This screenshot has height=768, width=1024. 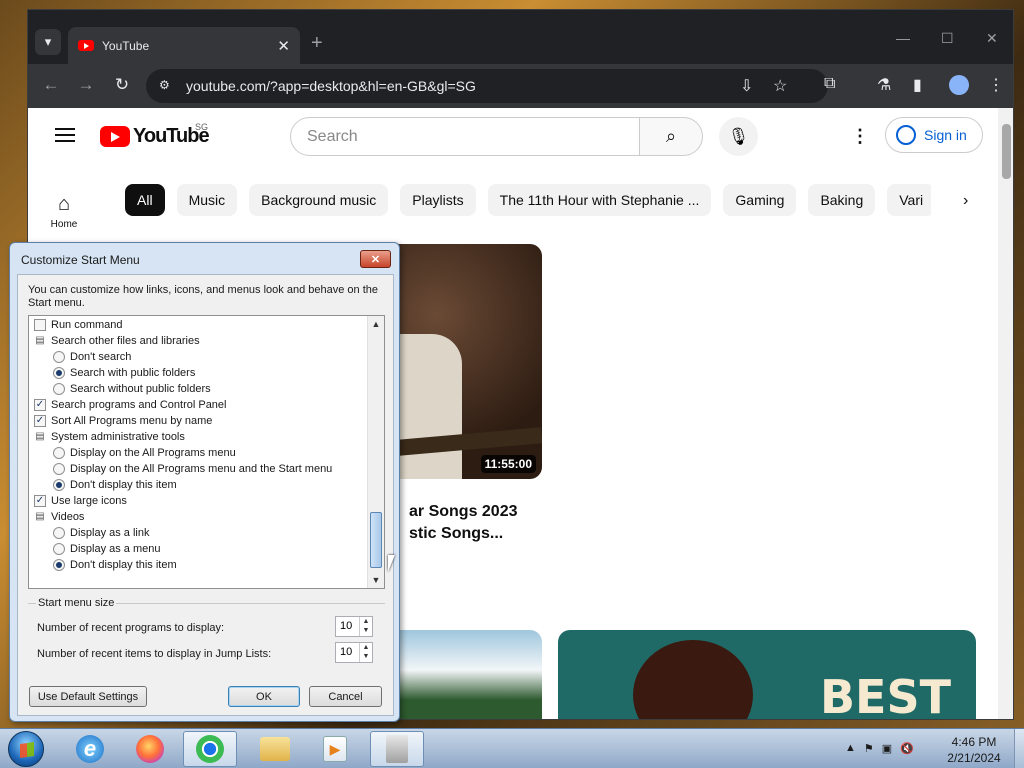 What do you see at coordinates (1019, 748) in the screenshot?
I see `show-desktop-button` at bounding box center [1019, 748].